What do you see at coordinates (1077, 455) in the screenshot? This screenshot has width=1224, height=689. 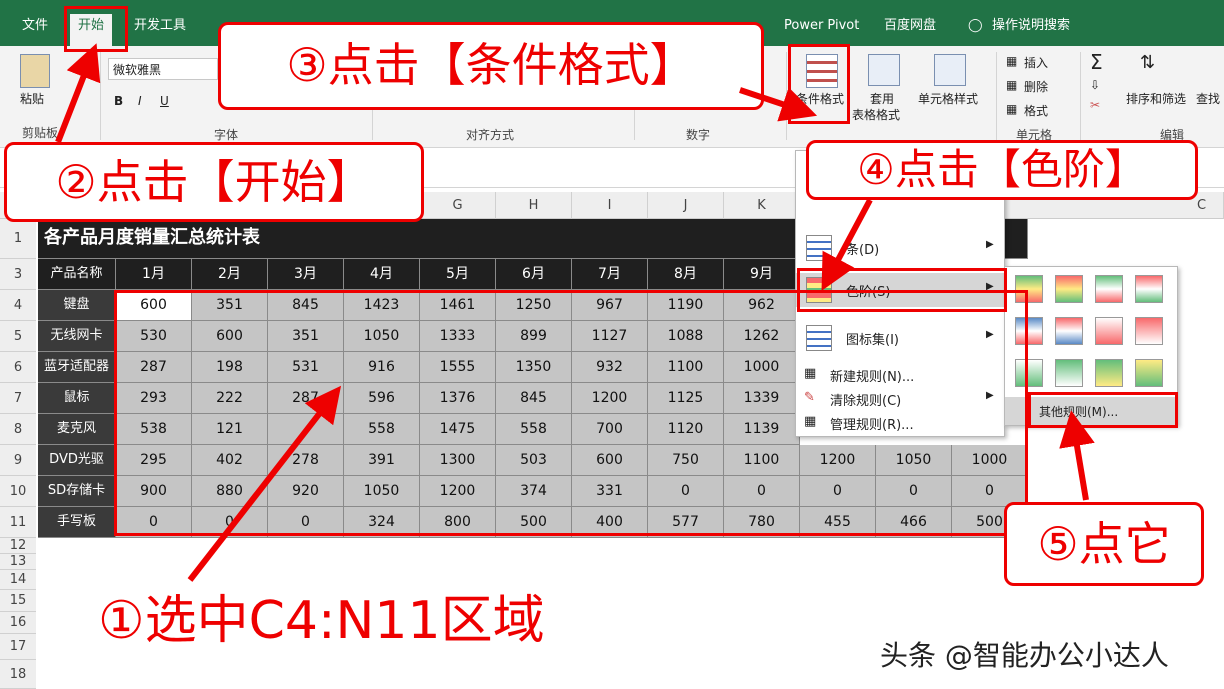 I see `arrow-to-more-rules` at bounding box center [1077, 455].